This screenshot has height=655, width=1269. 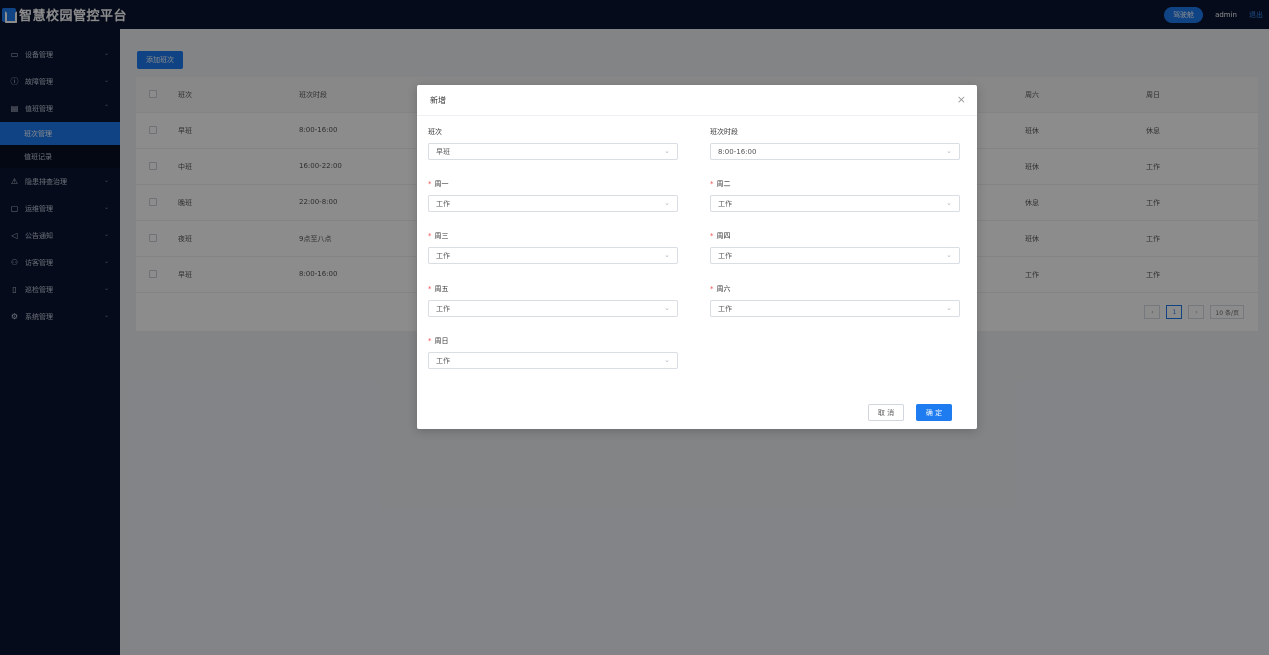 What do you see at coordinates (553, 288) in the screenshot?
I see `field-label-row: * 周五` at bounding box center [553, 288].